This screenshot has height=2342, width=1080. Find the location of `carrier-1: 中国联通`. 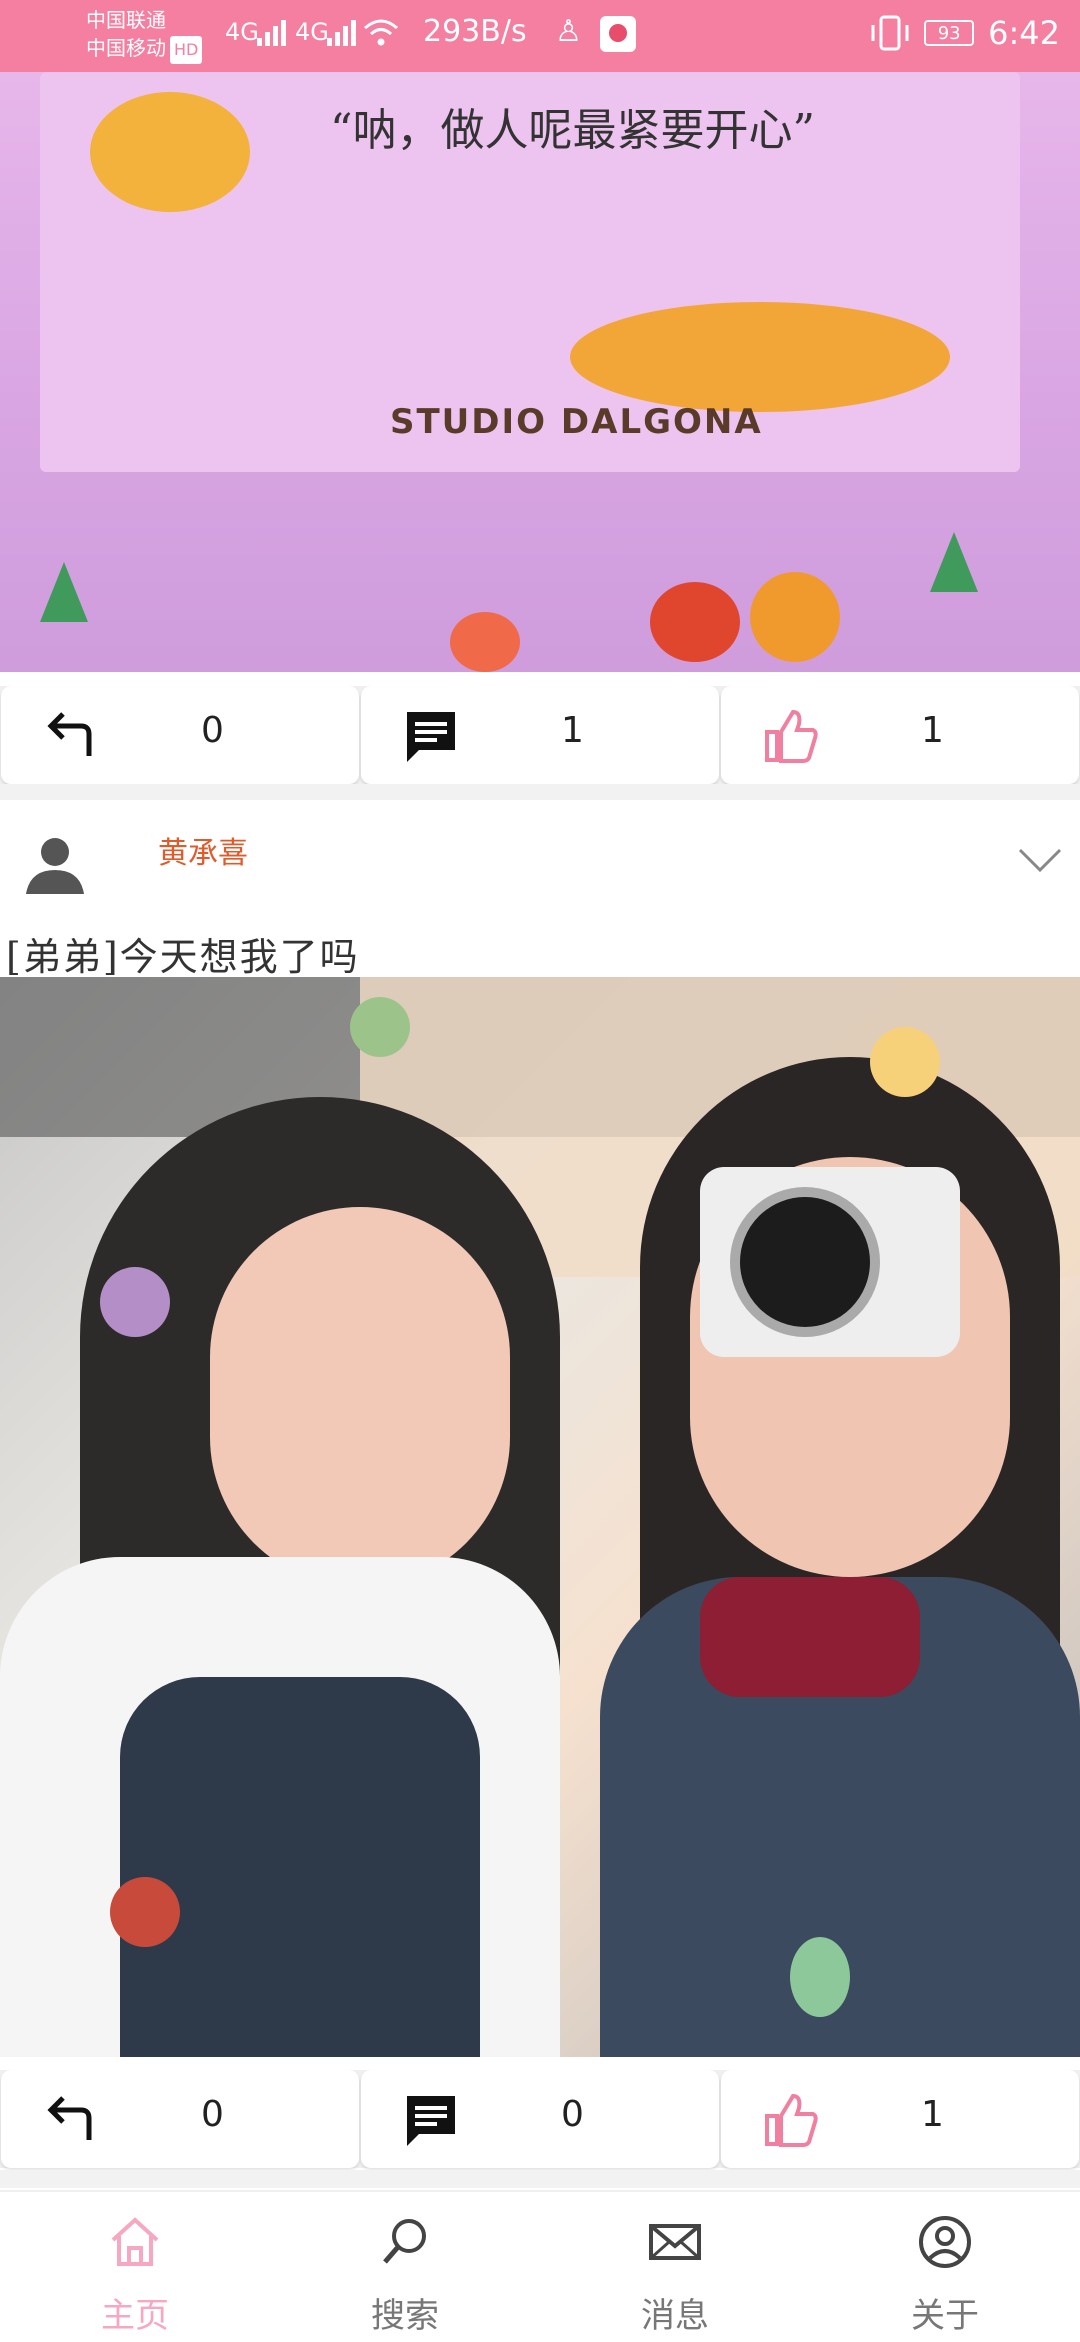

carrier-1: 中国联通 is located at coordinates (126, 20).